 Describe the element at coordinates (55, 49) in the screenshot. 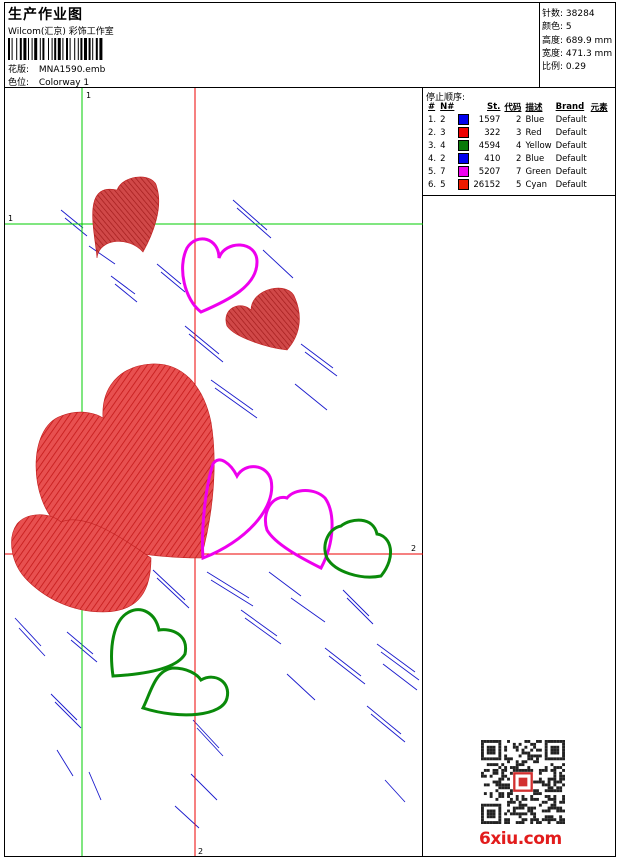

I see `barcode-icon` at that location.